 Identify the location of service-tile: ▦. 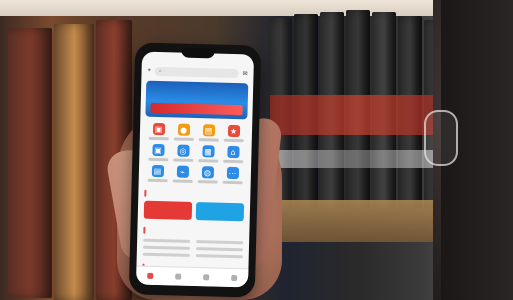
(207, 154).